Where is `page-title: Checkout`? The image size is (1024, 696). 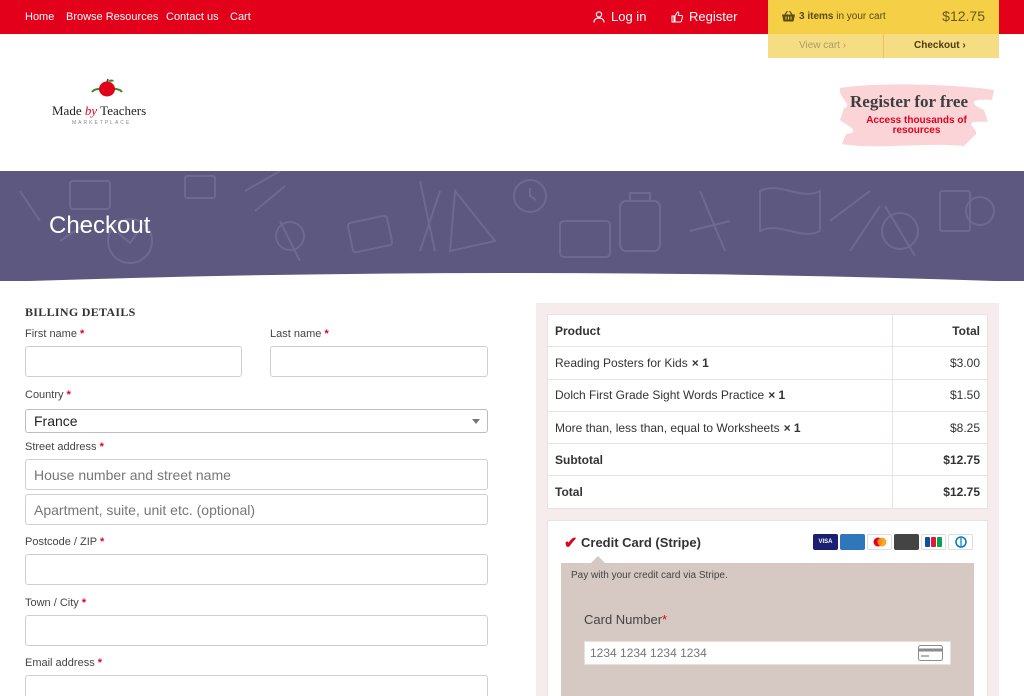
page-title: Checkout is located at coordinates (100, 225).